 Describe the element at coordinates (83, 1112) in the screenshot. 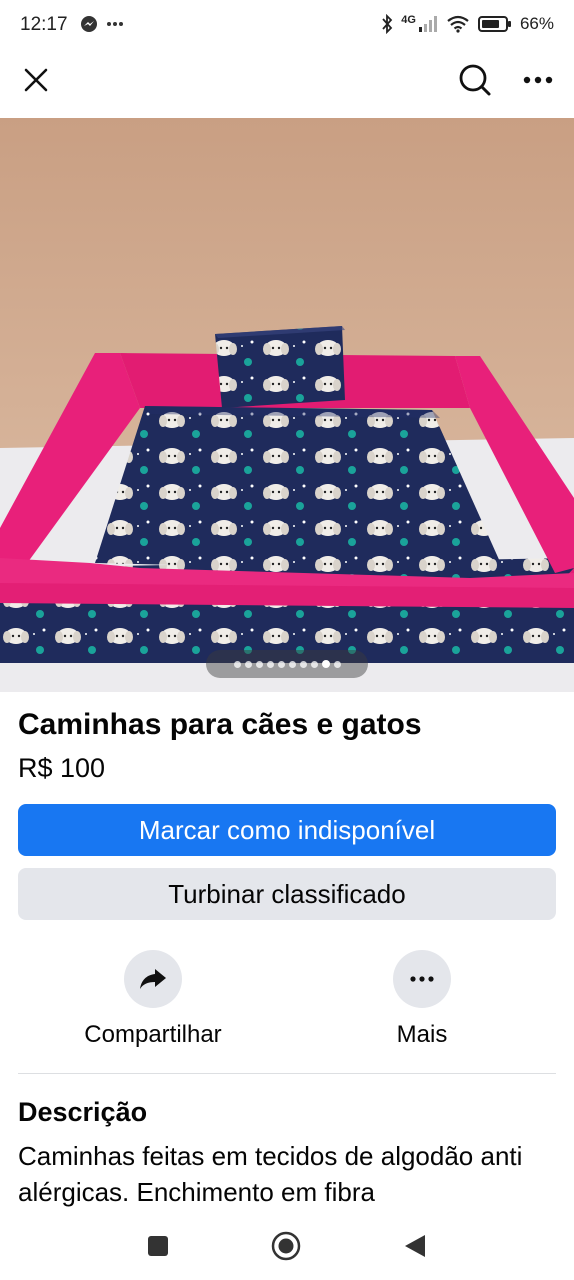

I see `description-heading: Descrição` at that location.